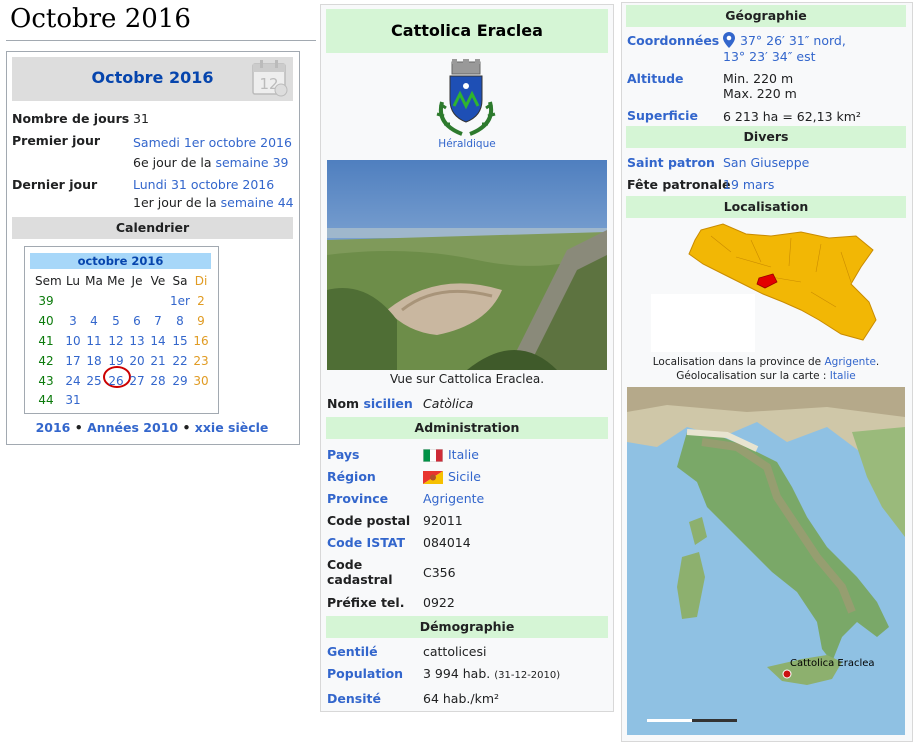  What do you see at coordinates (141, 118) in the screenshot?
I see `row-value-nombre-jours: 31` at bounding box center [141, 118].